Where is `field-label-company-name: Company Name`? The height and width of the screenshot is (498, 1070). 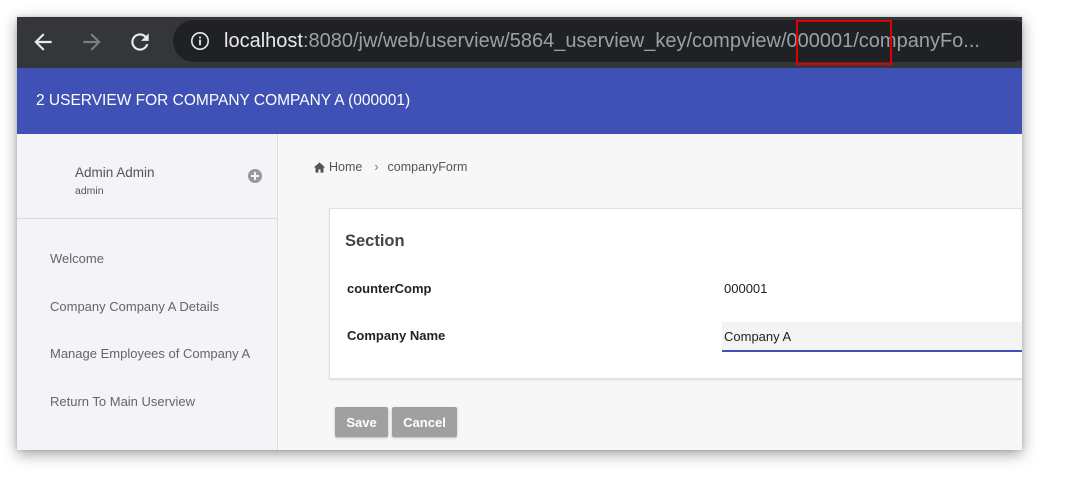 field-label-company-name: Company Name is located at coordinates (396, 335).